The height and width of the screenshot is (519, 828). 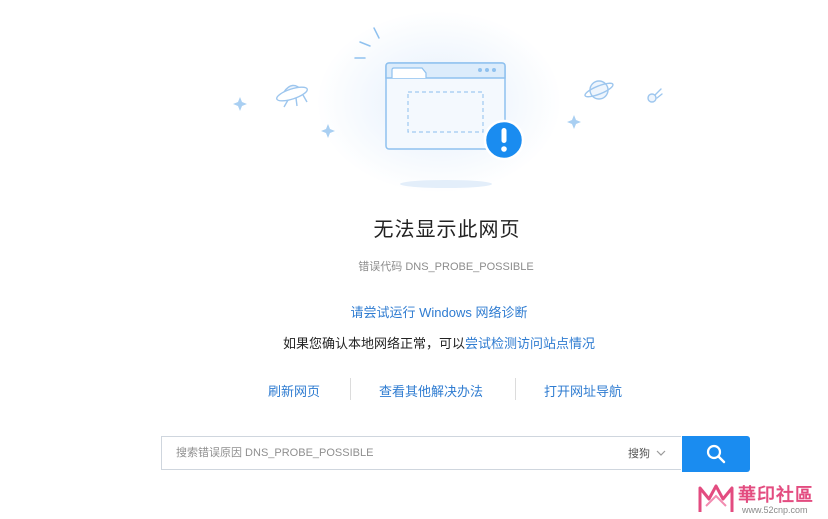 I want to click on network-check-text: 如果您确认本地网络正常，可以, so click(x=373, y=343).